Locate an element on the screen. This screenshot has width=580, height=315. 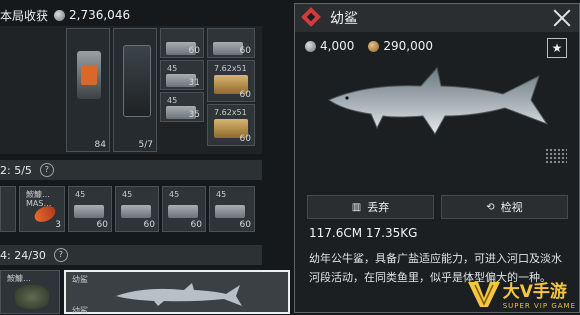
section-capacity: 4: 24/30 is located at coordinates (23, 255).